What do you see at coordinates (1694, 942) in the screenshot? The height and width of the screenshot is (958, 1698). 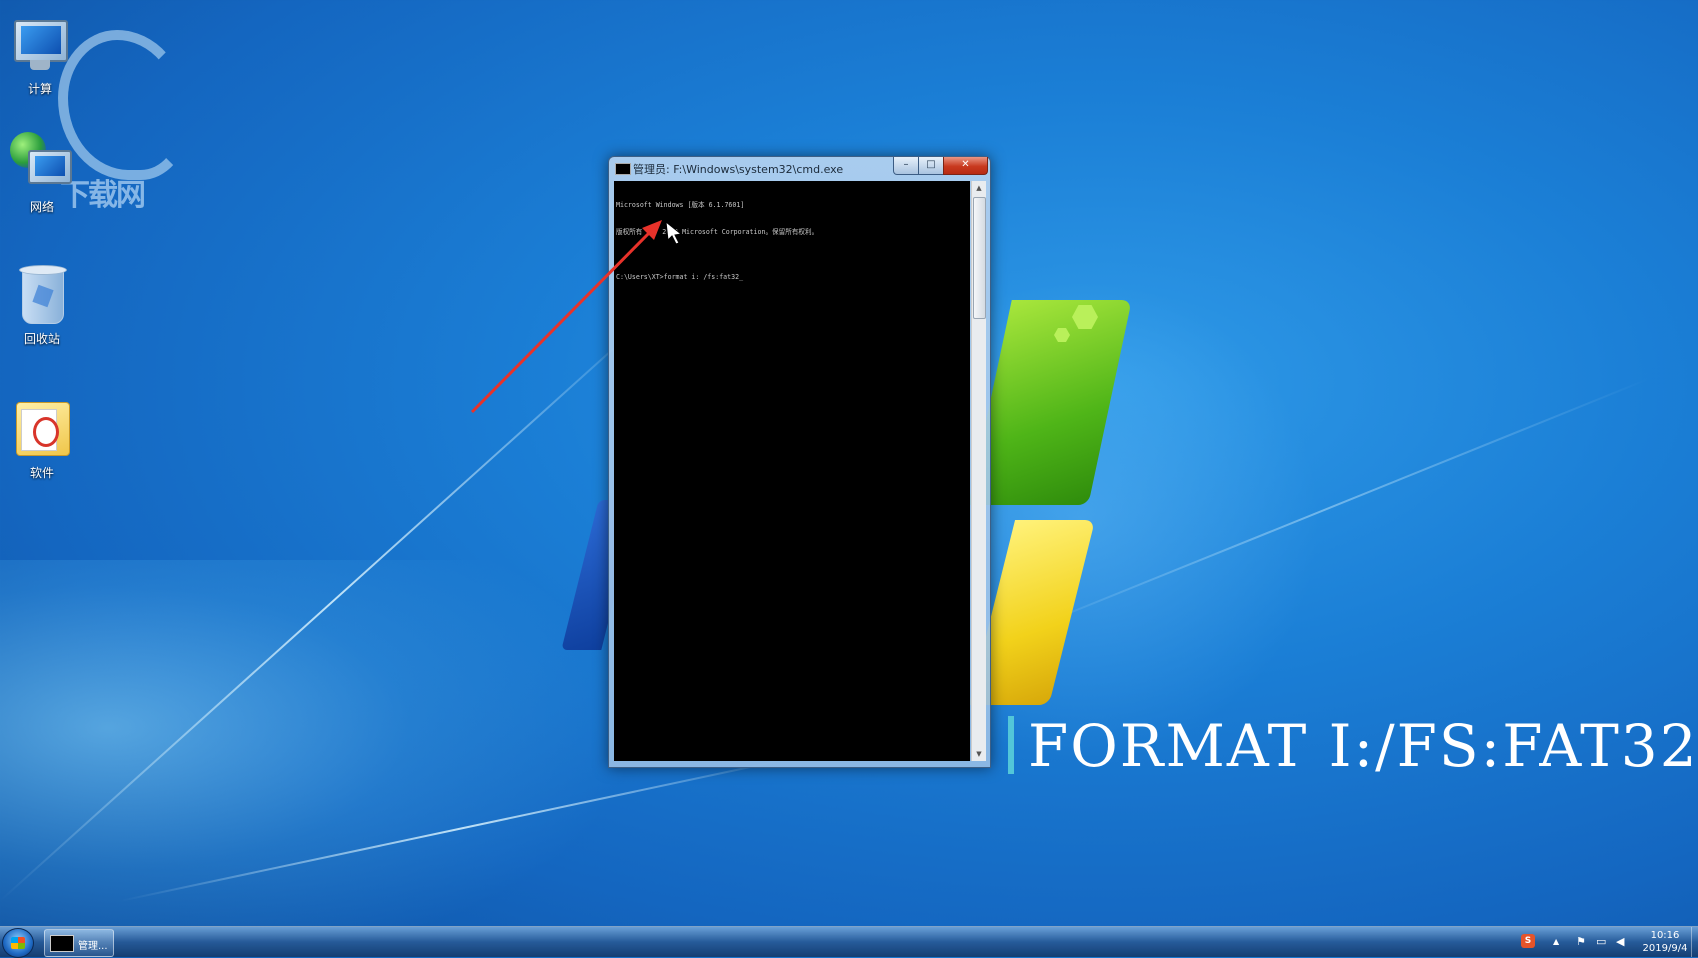 I see `show-desktop-button` at bounding box center [1694, 942].